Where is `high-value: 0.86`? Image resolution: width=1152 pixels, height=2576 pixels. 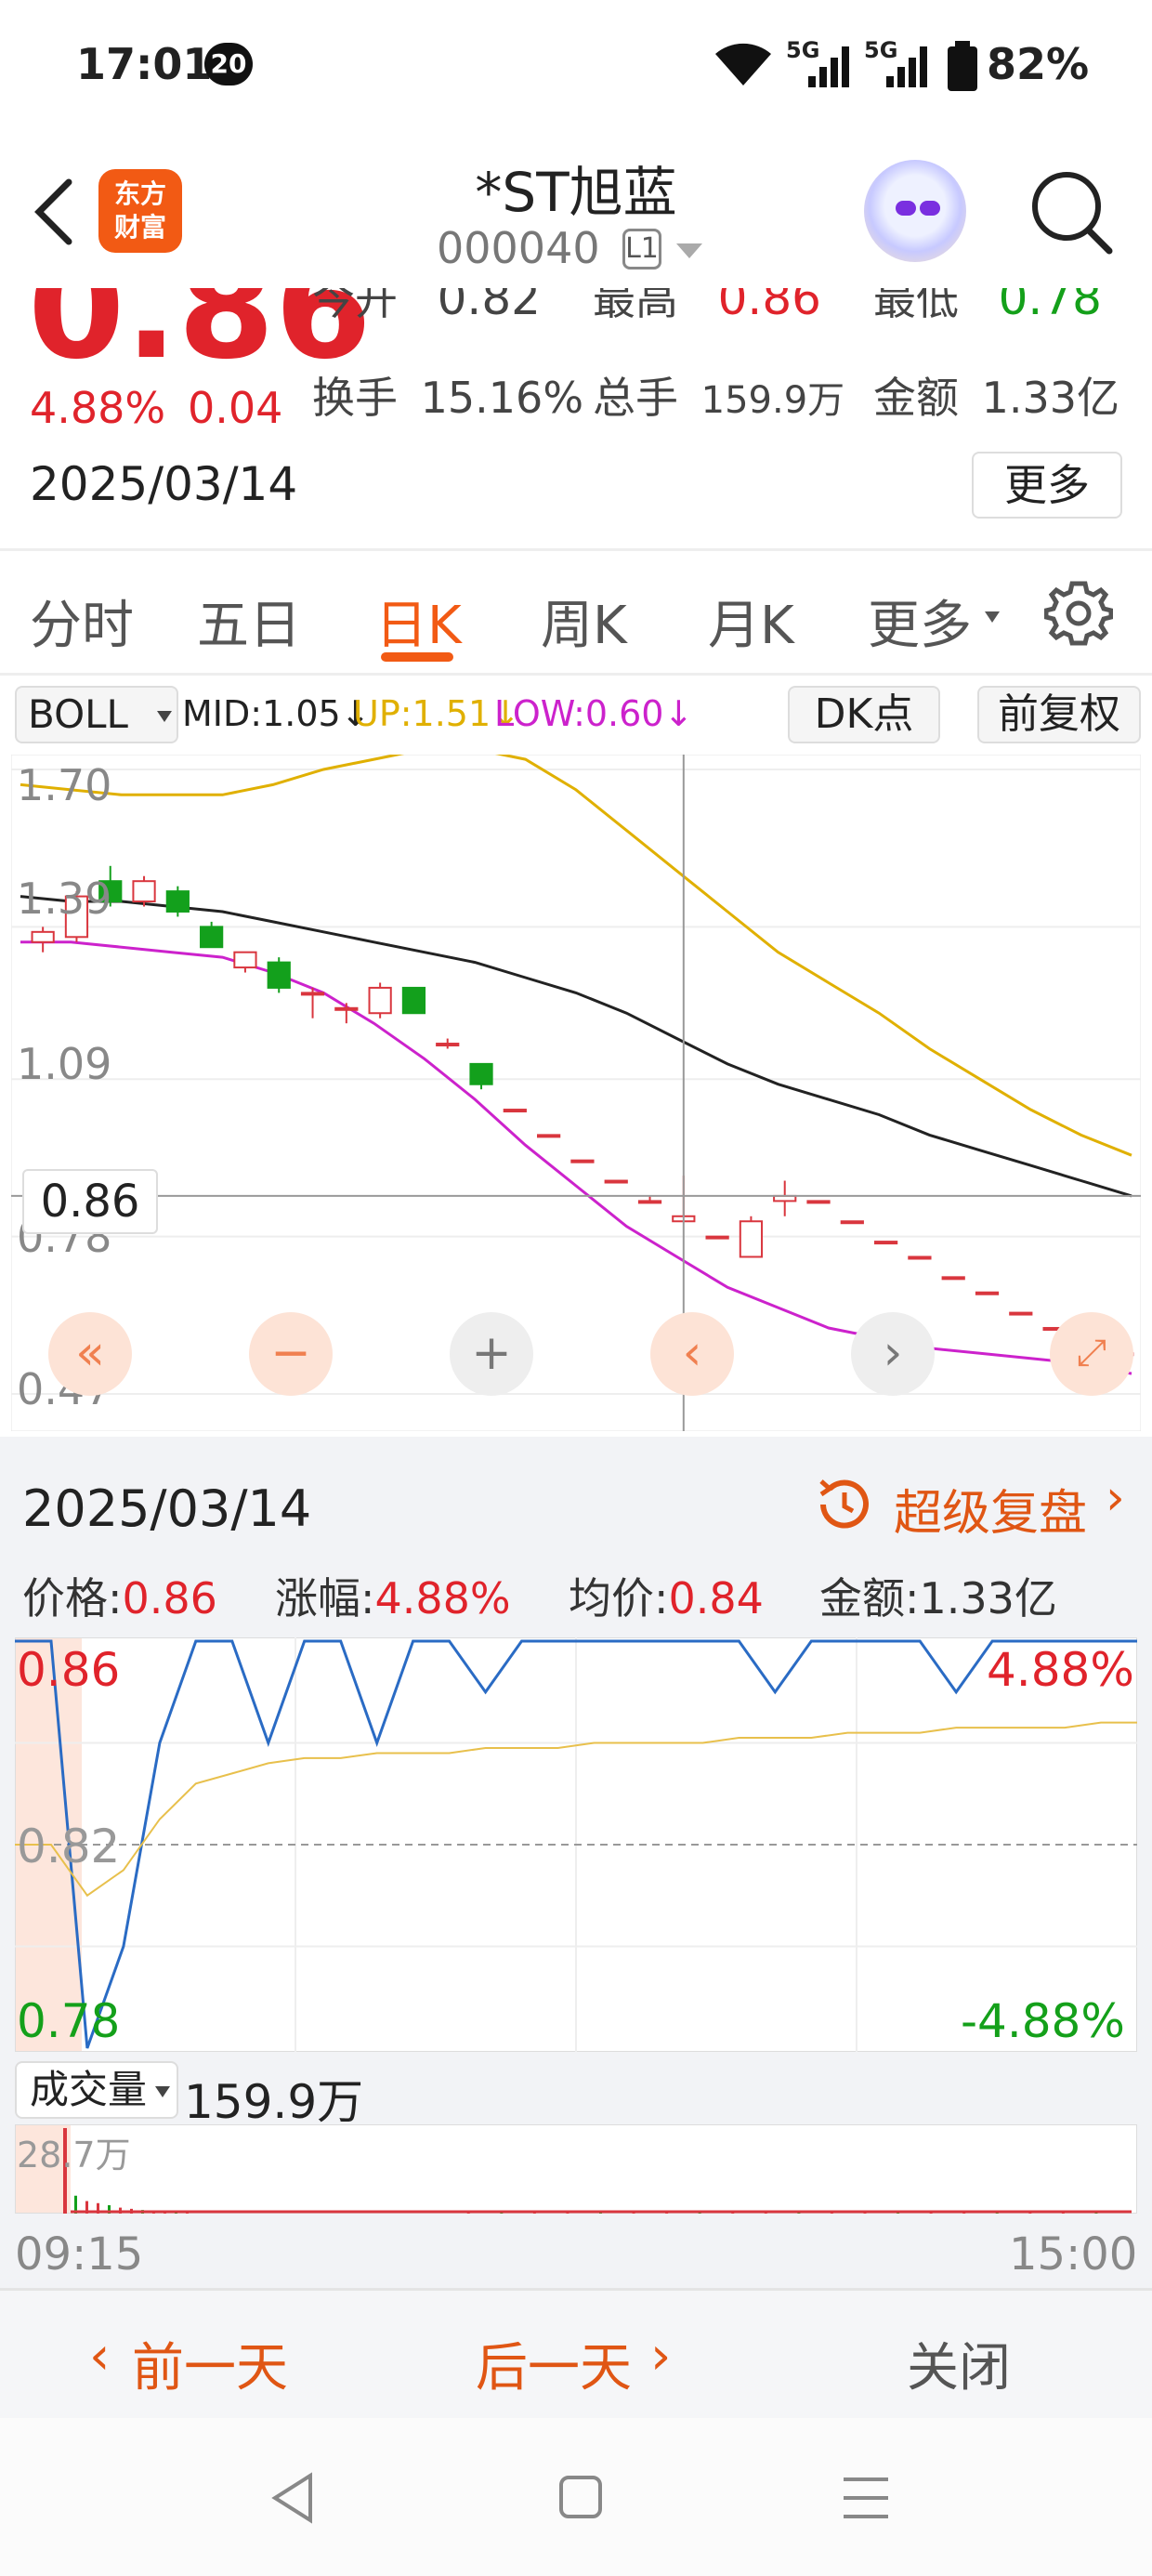 high-value: 0.86 is located at coordinates (769, 306).